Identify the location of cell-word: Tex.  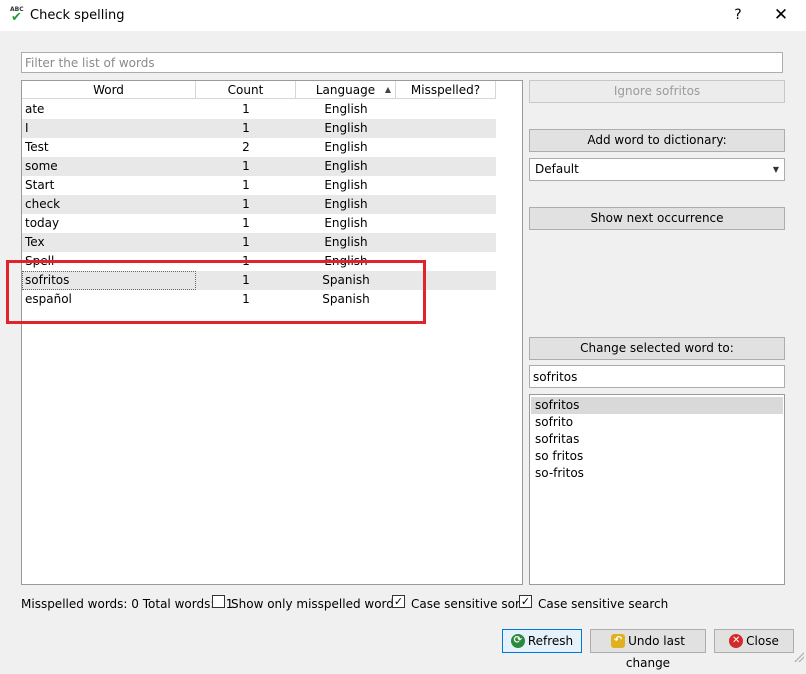
(35, 242).